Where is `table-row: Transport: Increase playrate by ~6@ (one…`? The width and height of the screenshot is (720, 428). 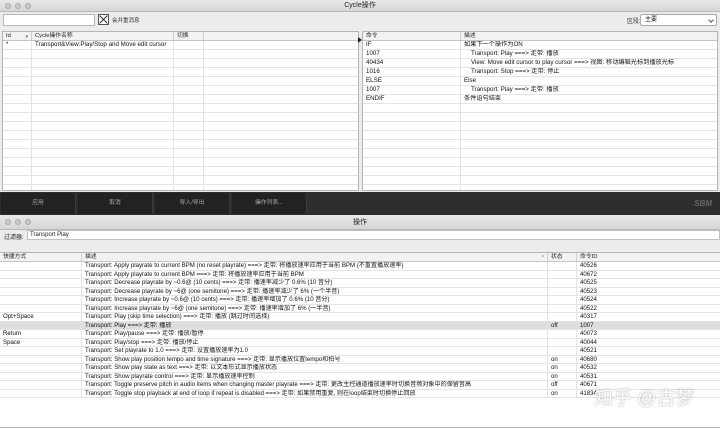 table-row: Transport: Increase playrate by ~6@ (one… is located at coordinates (360, 308).